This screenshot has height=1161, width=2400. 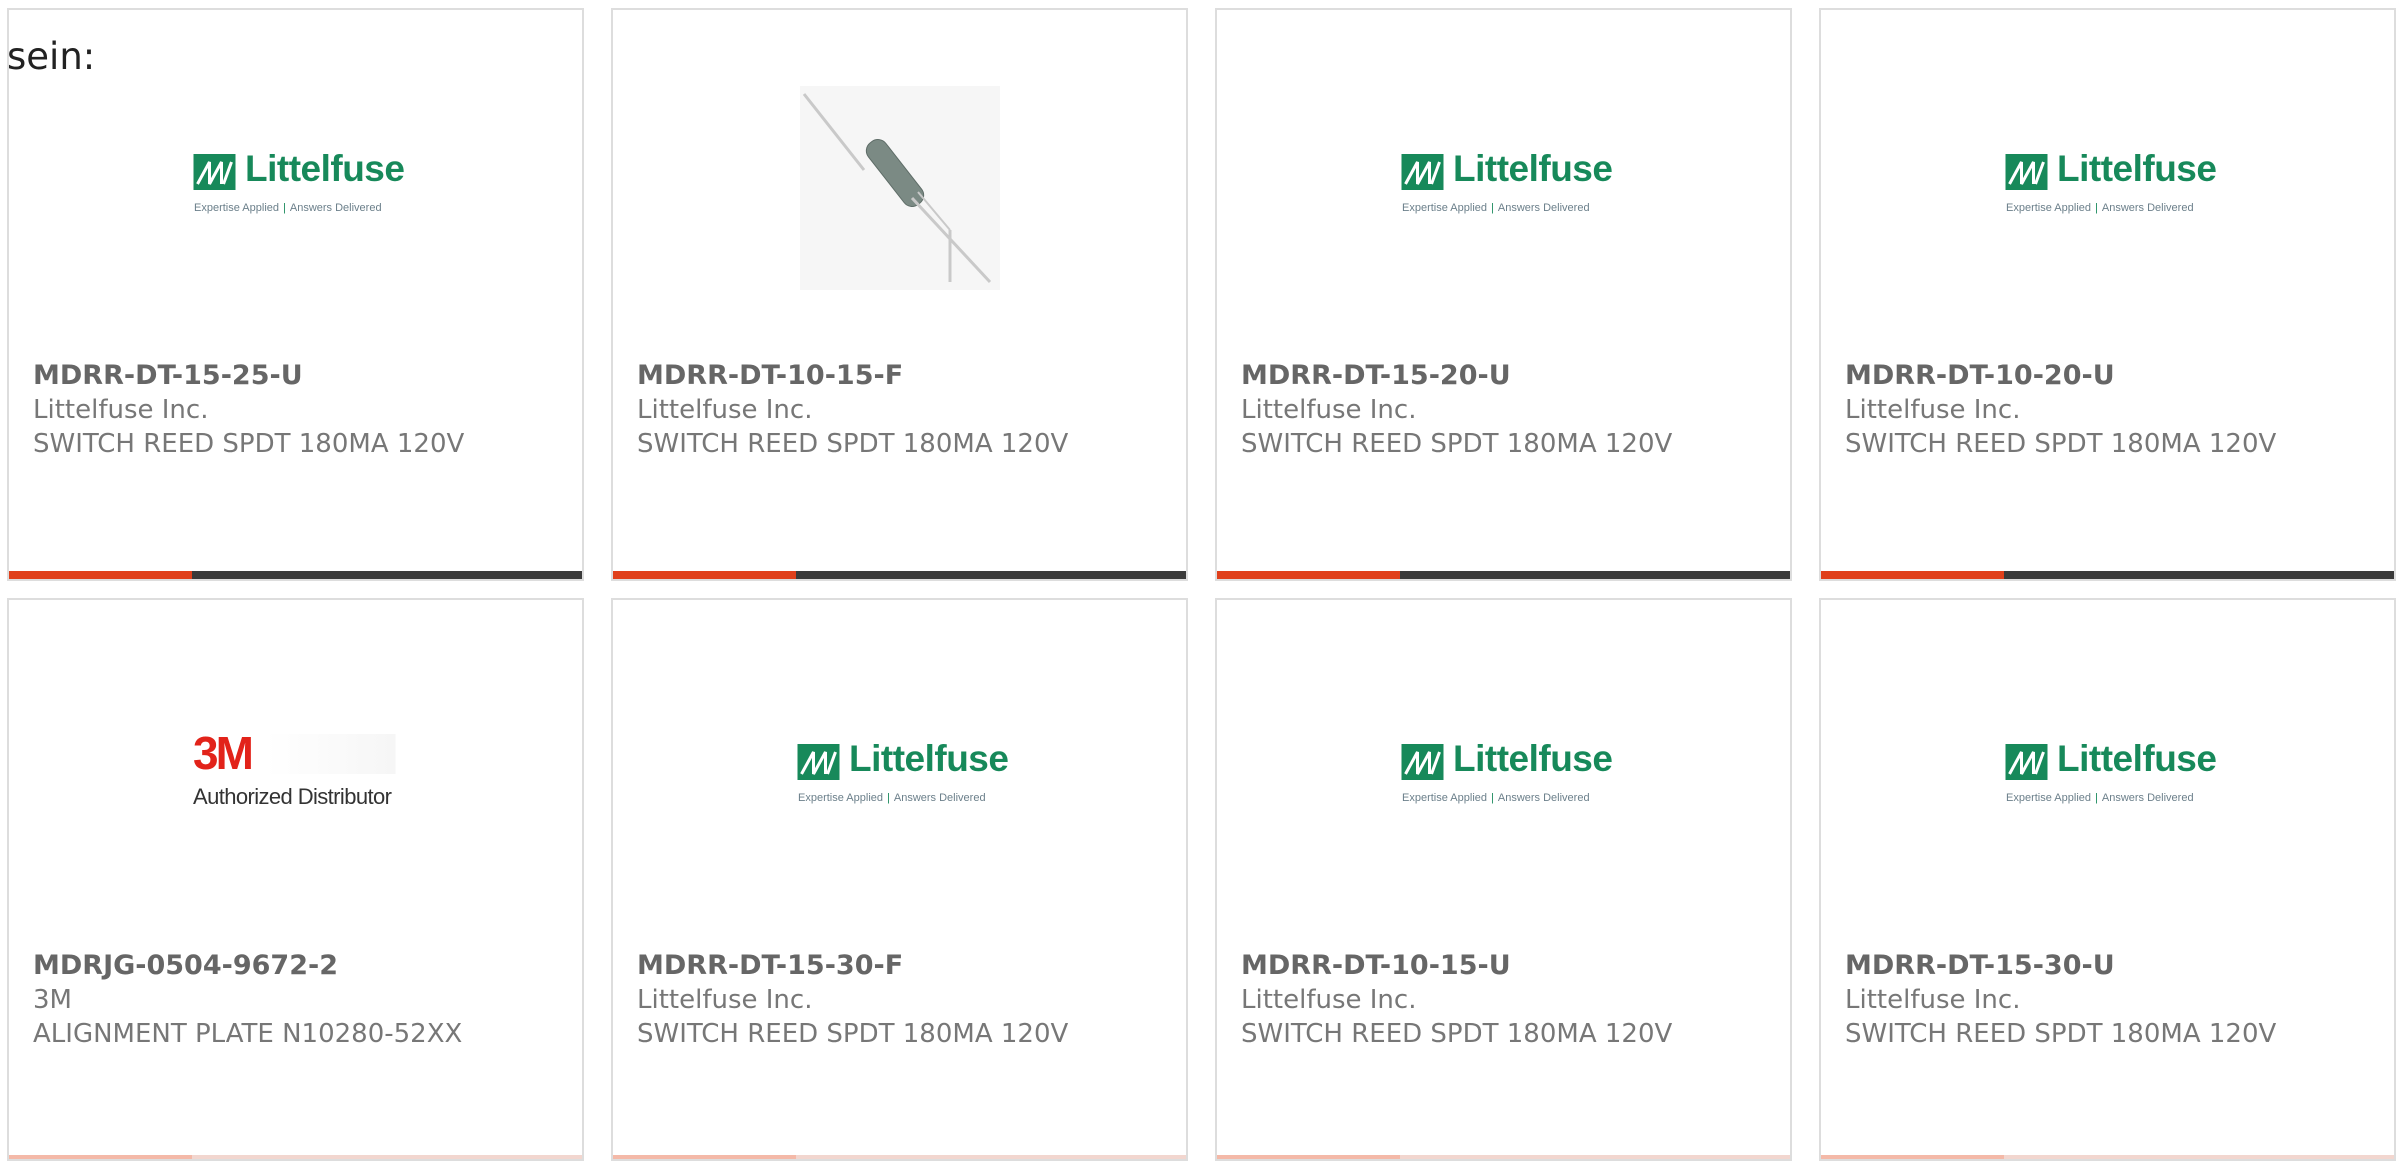 What do you see at coordinates (1510, 376) in the screenshot?
I see `part-number: MDRR-DT-15-20-U` at bounding box center [1510, 376].